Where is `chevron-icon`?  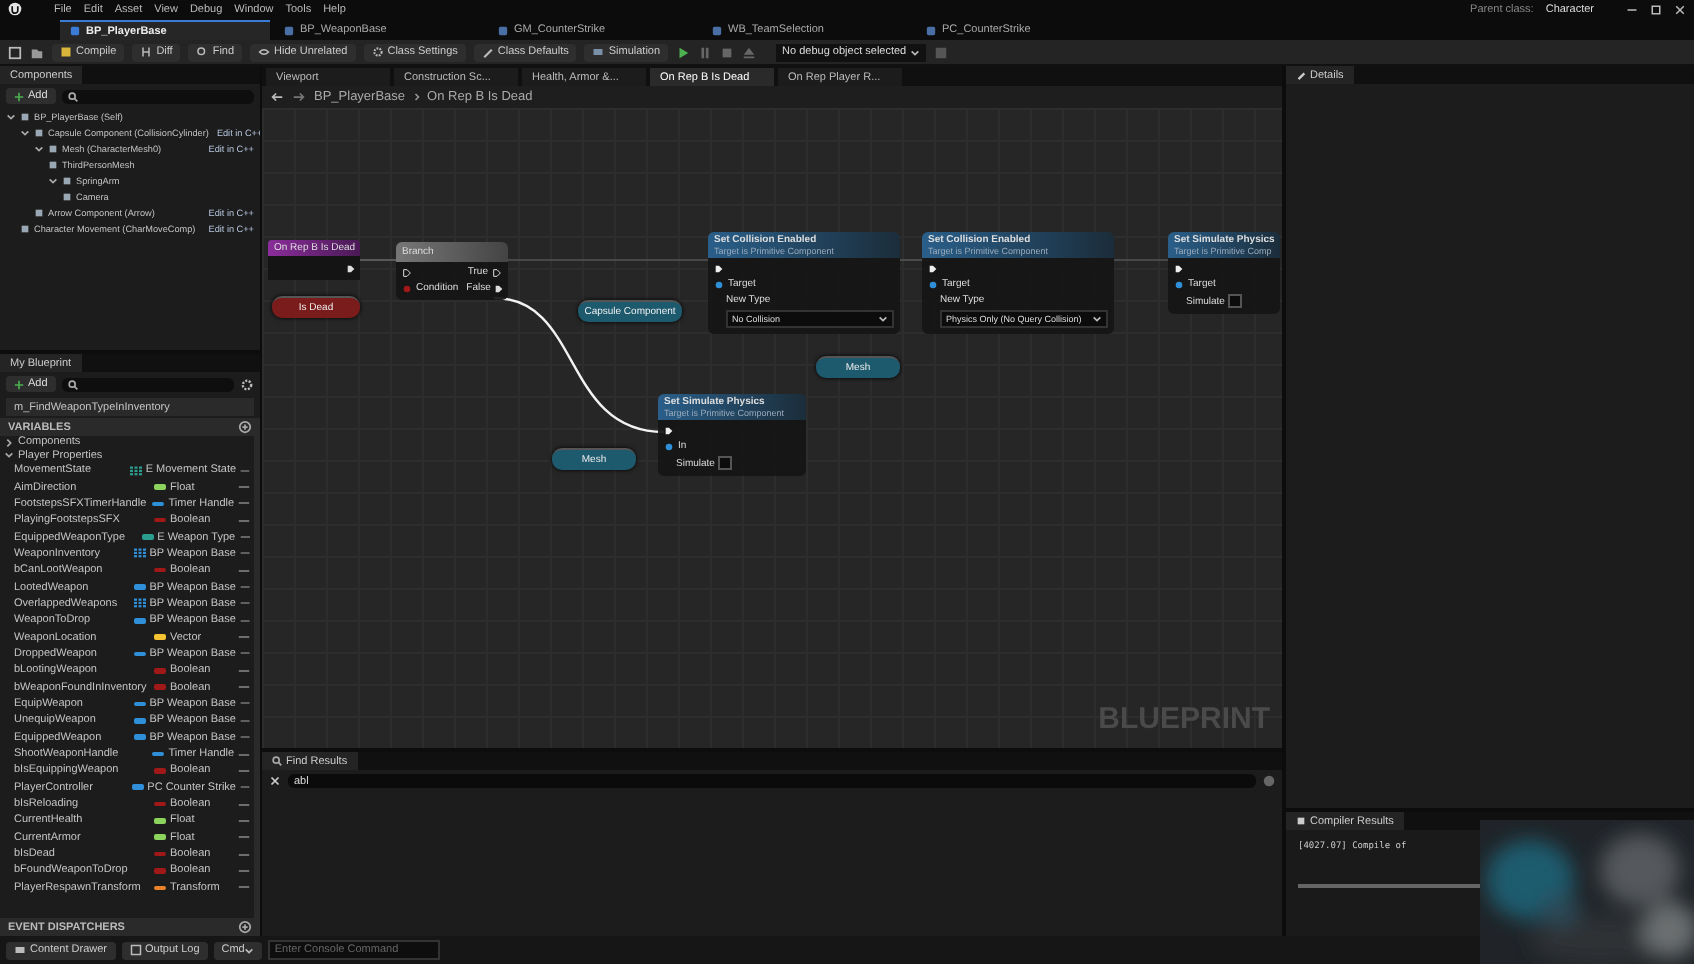
chevron-icon is located at coordinates (416, 97).